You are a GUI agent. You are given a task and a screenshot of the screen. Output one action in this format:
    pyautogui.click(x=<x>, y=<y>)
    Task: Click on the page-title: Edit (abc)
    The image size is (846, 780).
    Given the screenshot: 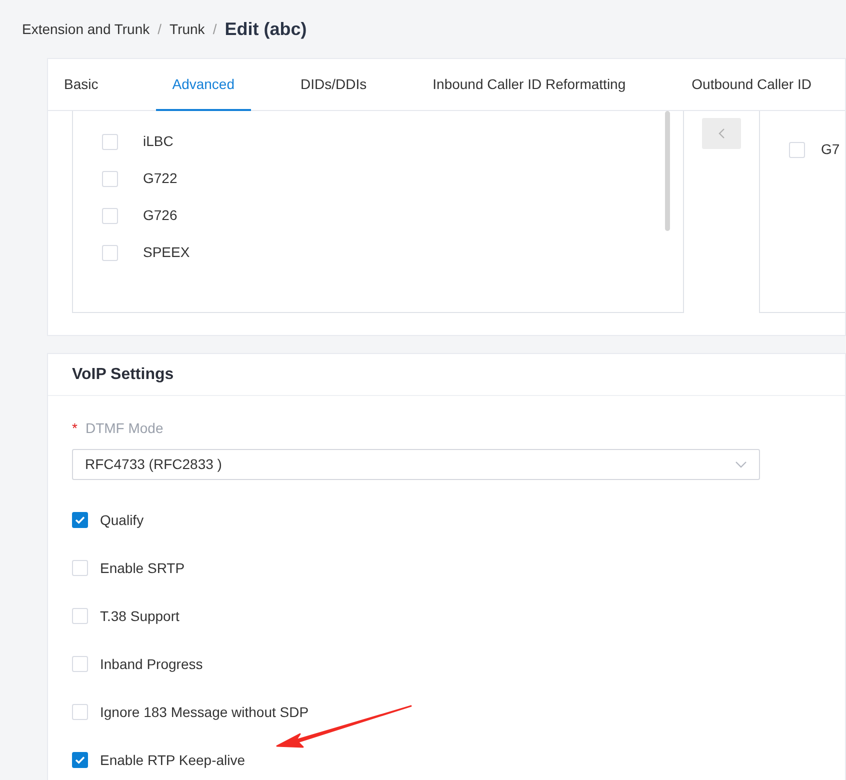 What is the action you would take?
    pyautogui.click(x=265, y=29)
    